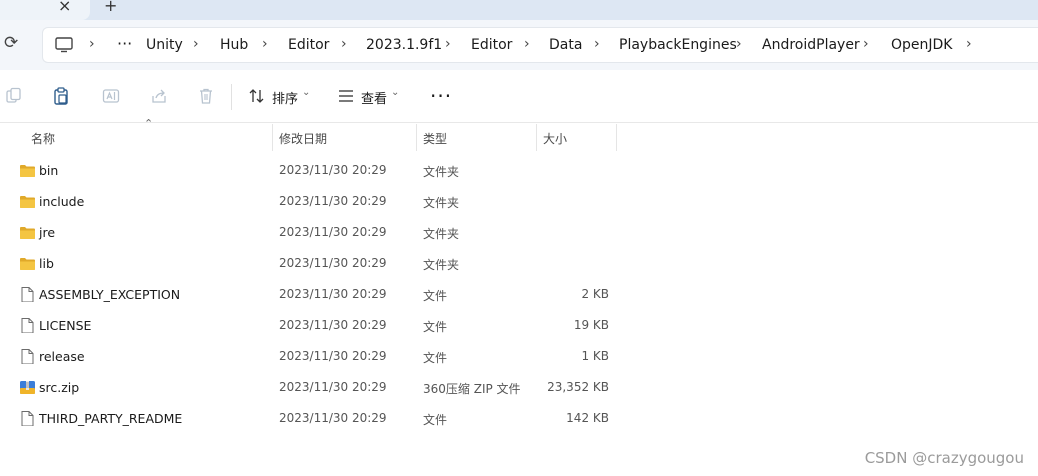  What do you see at coordinates (519, 356) in the screenshot?
I see `file-row: release 2023/11/30 20:29 文件 1 KB` at bounding box center [519, 356].